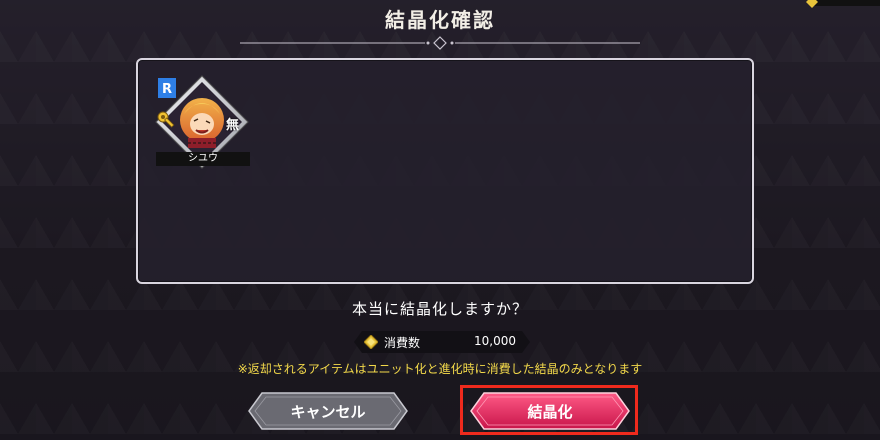 The width and height of the screenshot is (880, 440). What do you see at coordinates (402, 343) in the screenshot?
I see `cost-label: 消費数` at bounding box center [402, 343].